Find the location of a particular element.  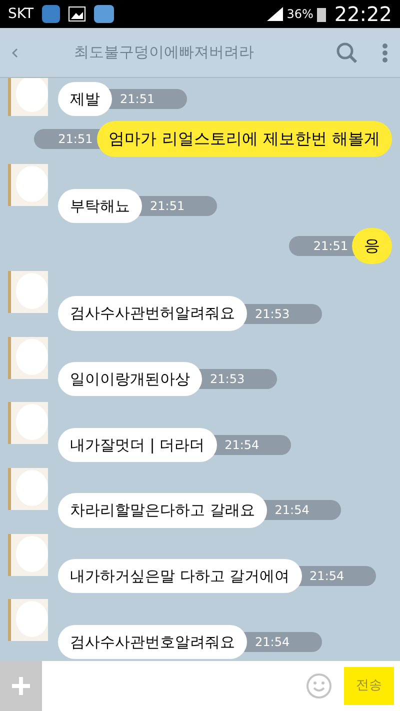

add-button is located at coordinates (21, 686).